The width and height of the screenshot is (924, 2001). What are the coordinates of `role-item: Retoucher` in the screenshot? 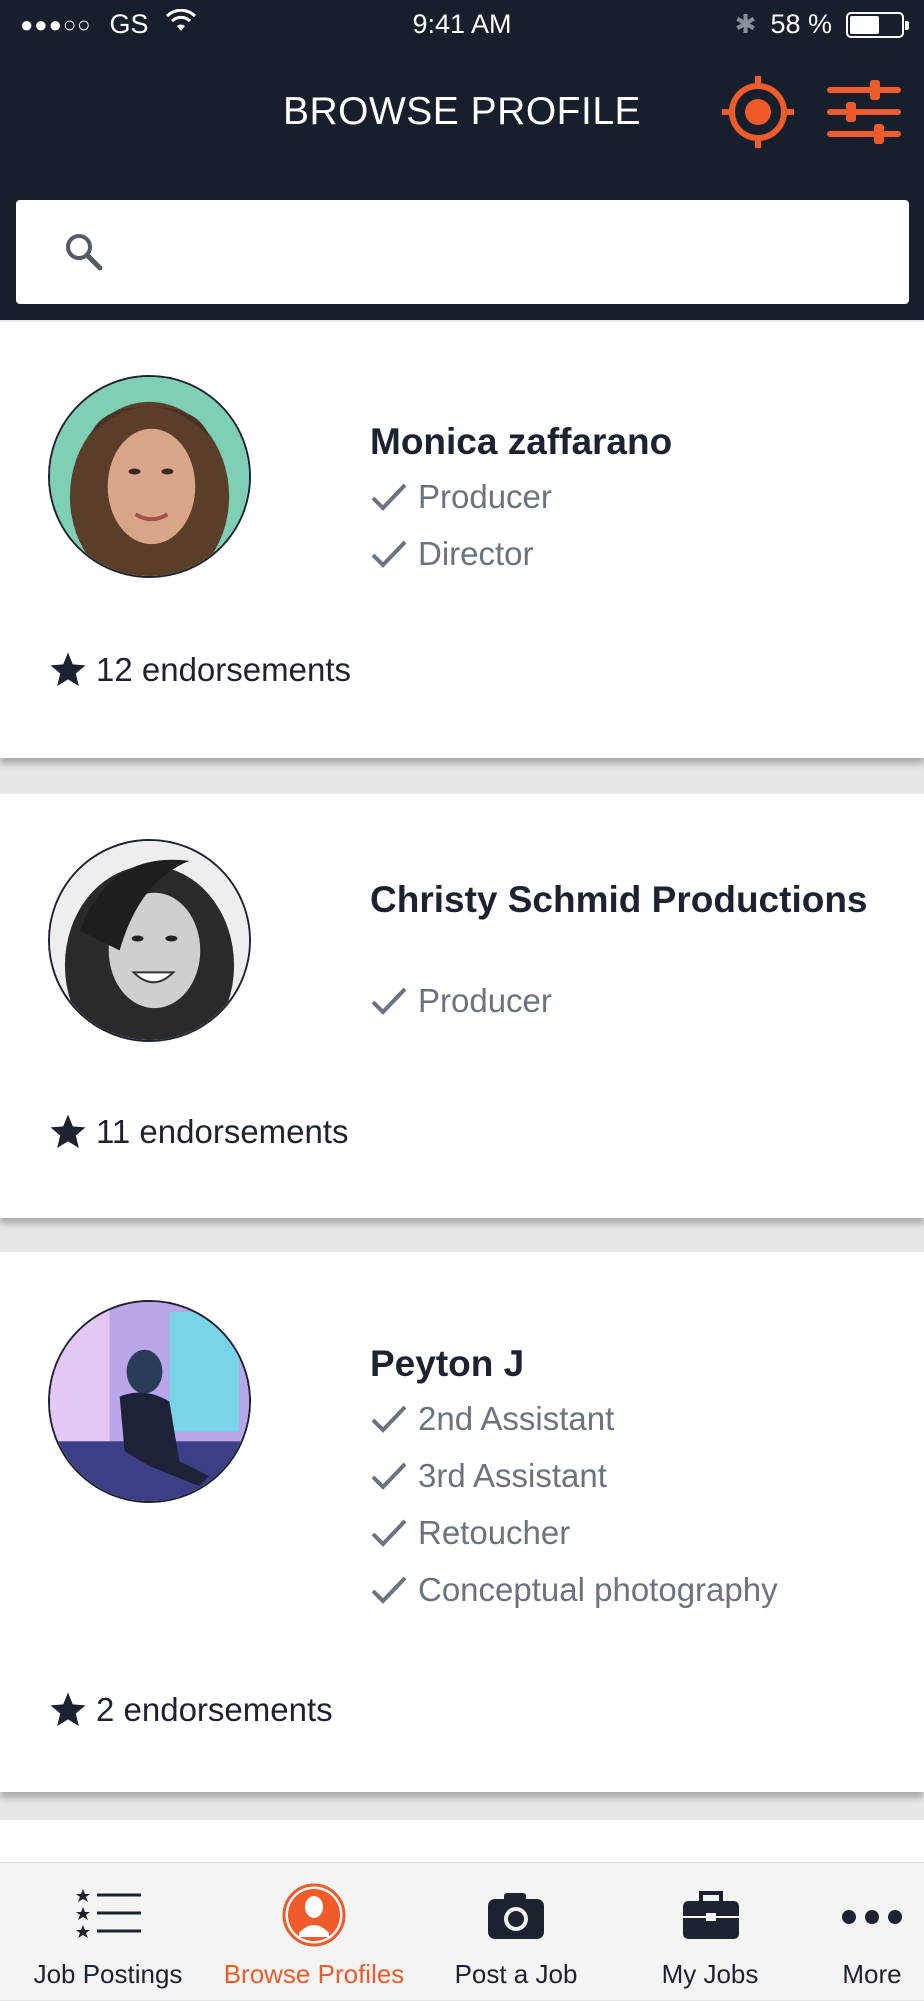 It's located at (630, 1532).